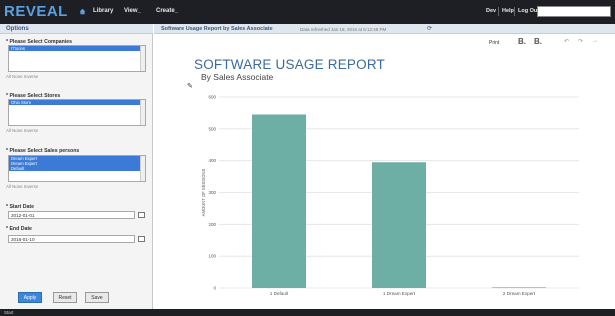  I want to click on refresh-icon: ⟳, so click(429, 28).